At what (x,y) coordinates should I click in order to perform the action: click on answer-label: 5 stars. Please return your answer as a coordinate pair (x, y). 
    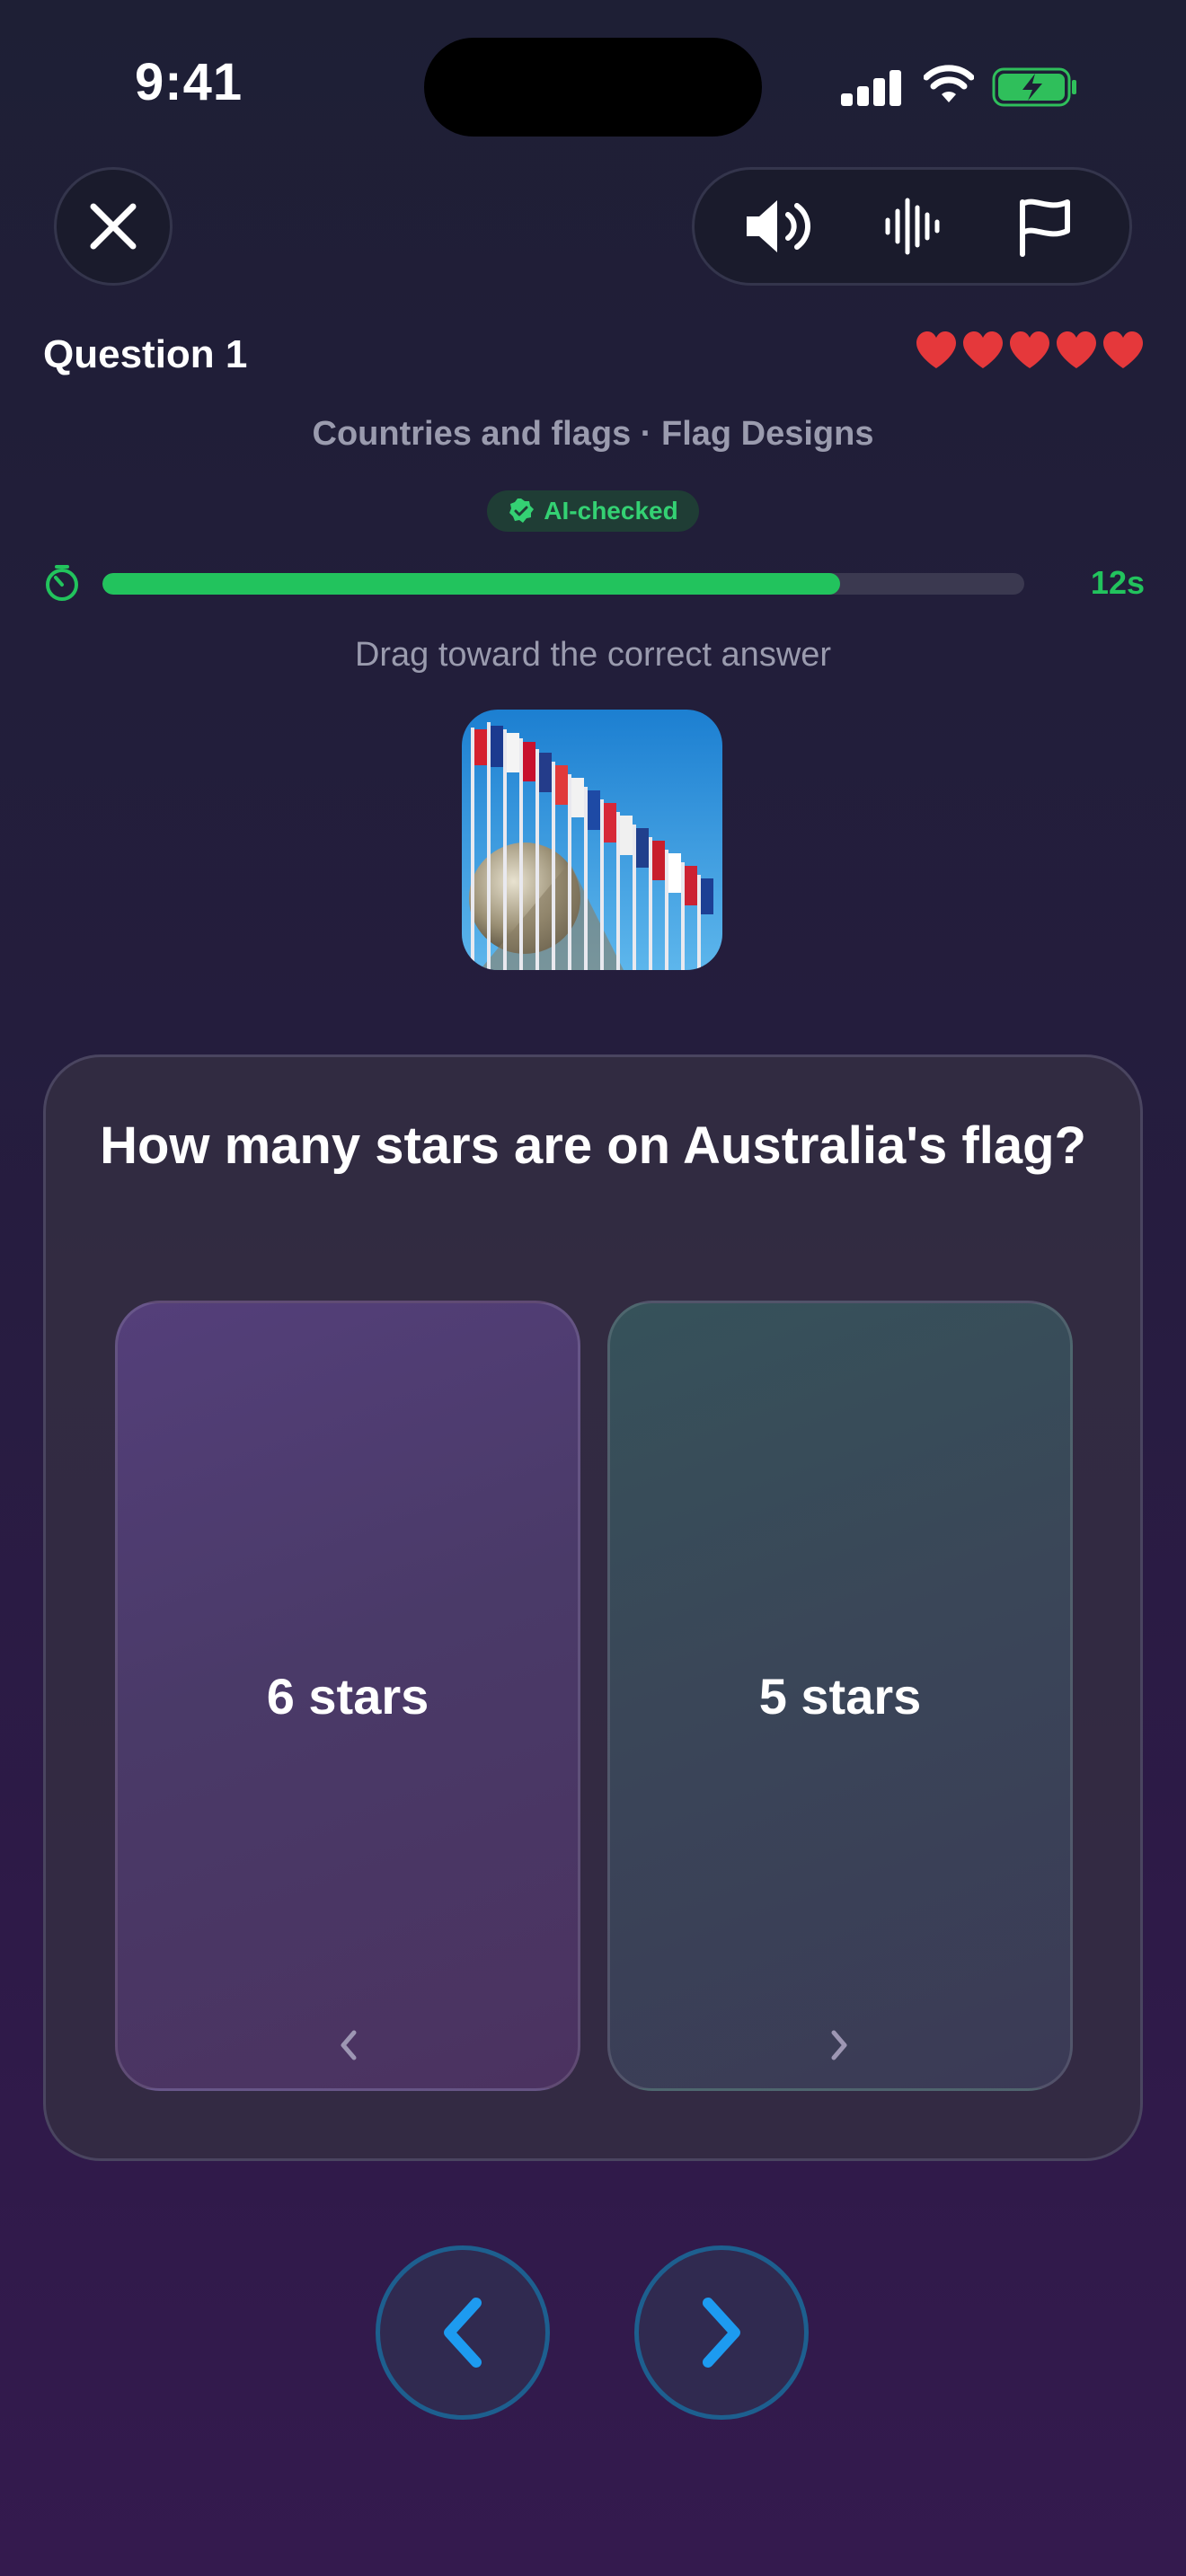
    Looking at the image, I should click on (840, 1696).